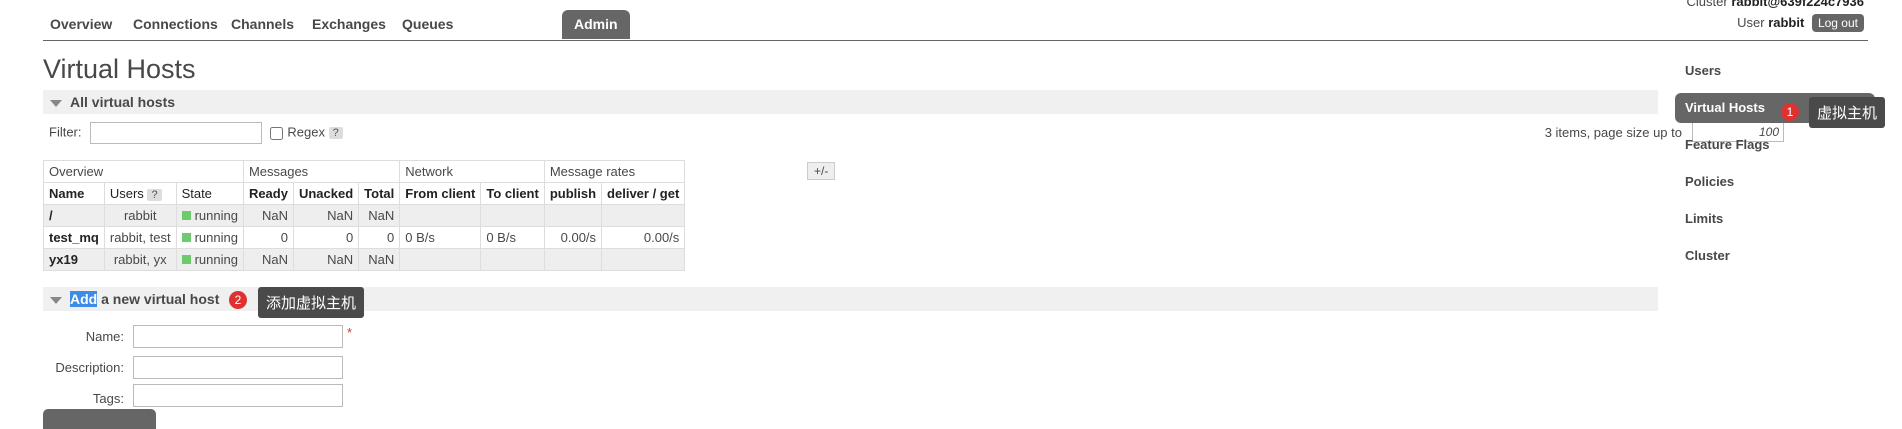  What do you see at coordinates (440, 237) in the screenshot?
I see `cell-from-client: 0 B/s` at bounding box center [440, 237].